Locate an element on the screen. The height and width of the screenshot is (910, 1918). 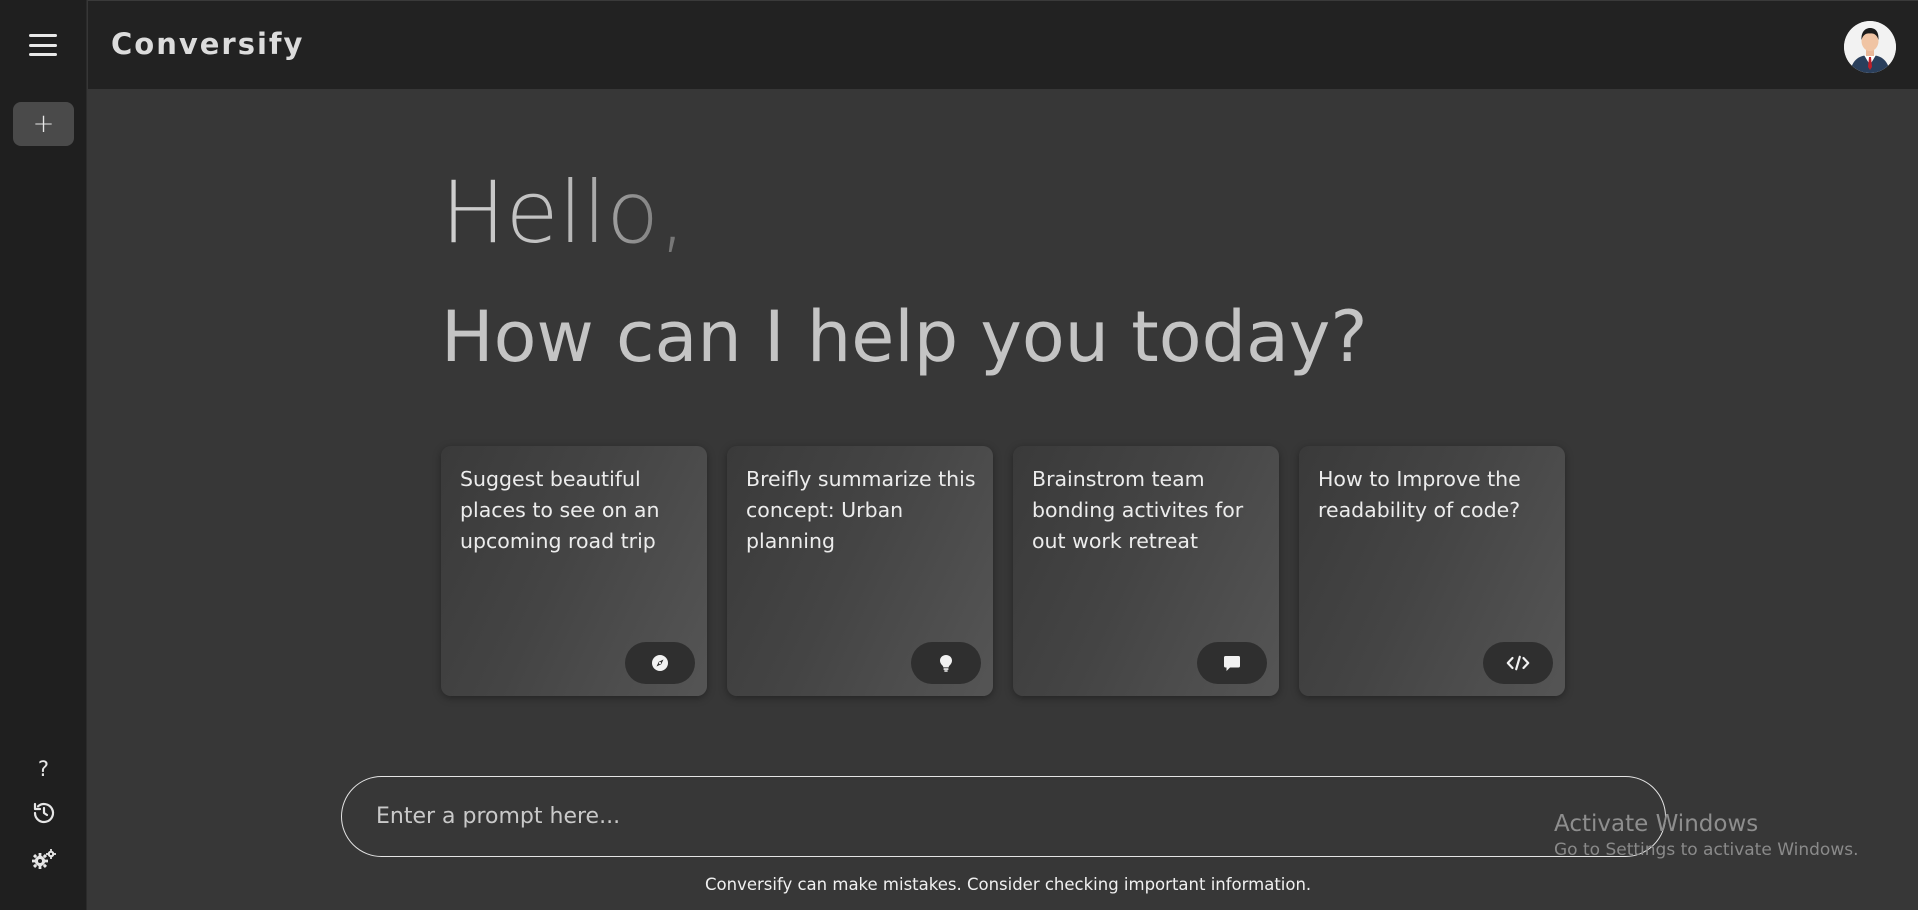
suggestion-card: How to Improve the readability of code? is located at coordinates (1432, 571).